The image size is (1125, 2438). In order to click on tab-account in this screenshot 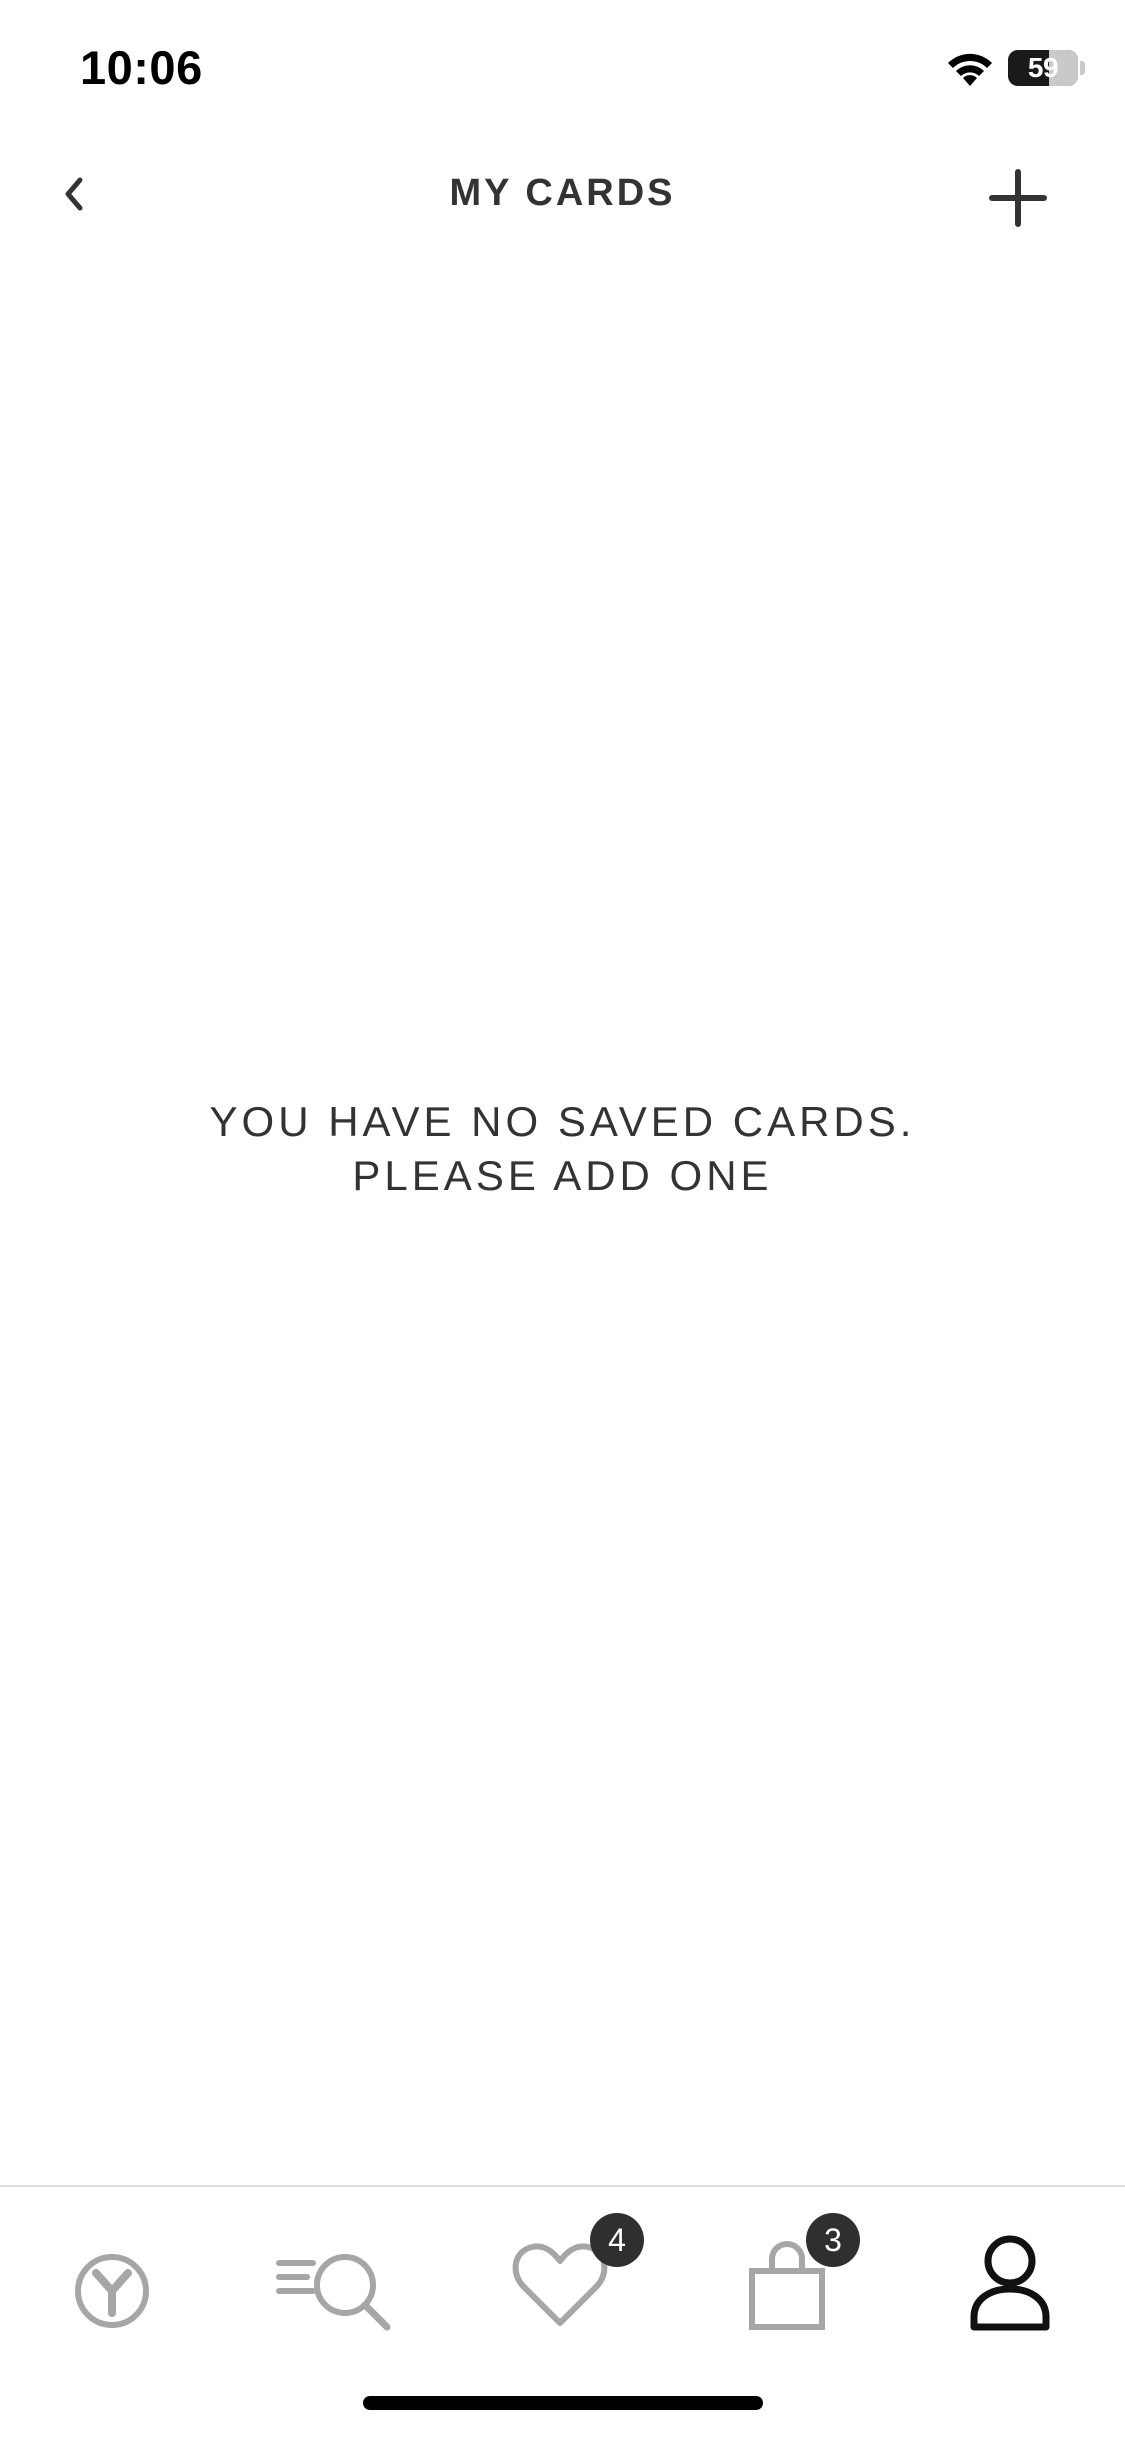, I will do `click(1012, 2277)`.